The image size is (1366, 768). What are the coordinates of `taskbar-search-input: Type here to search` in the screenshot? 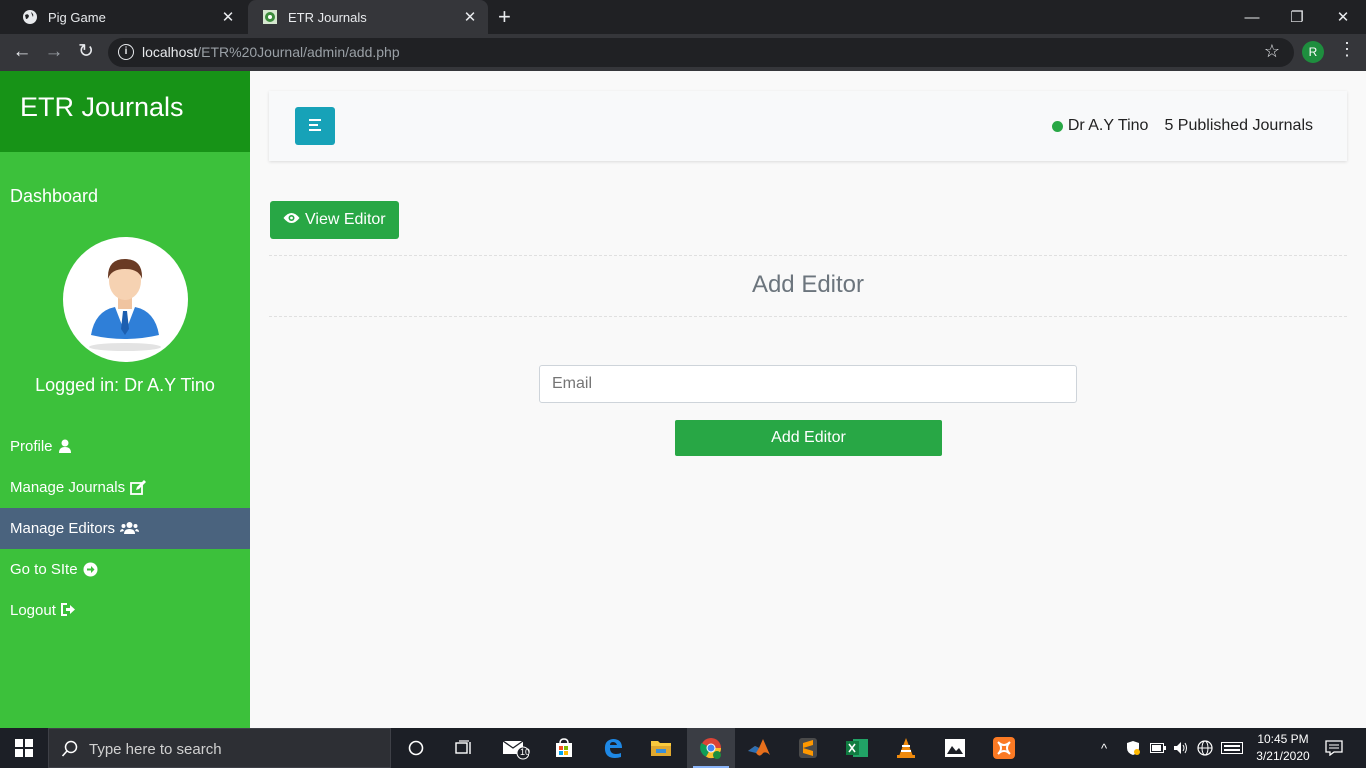 It's located at (219, 748).